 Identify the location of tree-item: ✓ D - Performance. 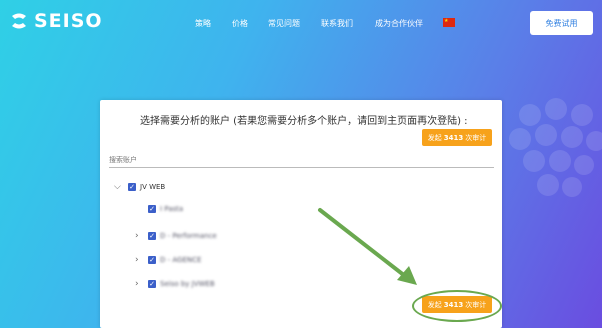
(182, 236).